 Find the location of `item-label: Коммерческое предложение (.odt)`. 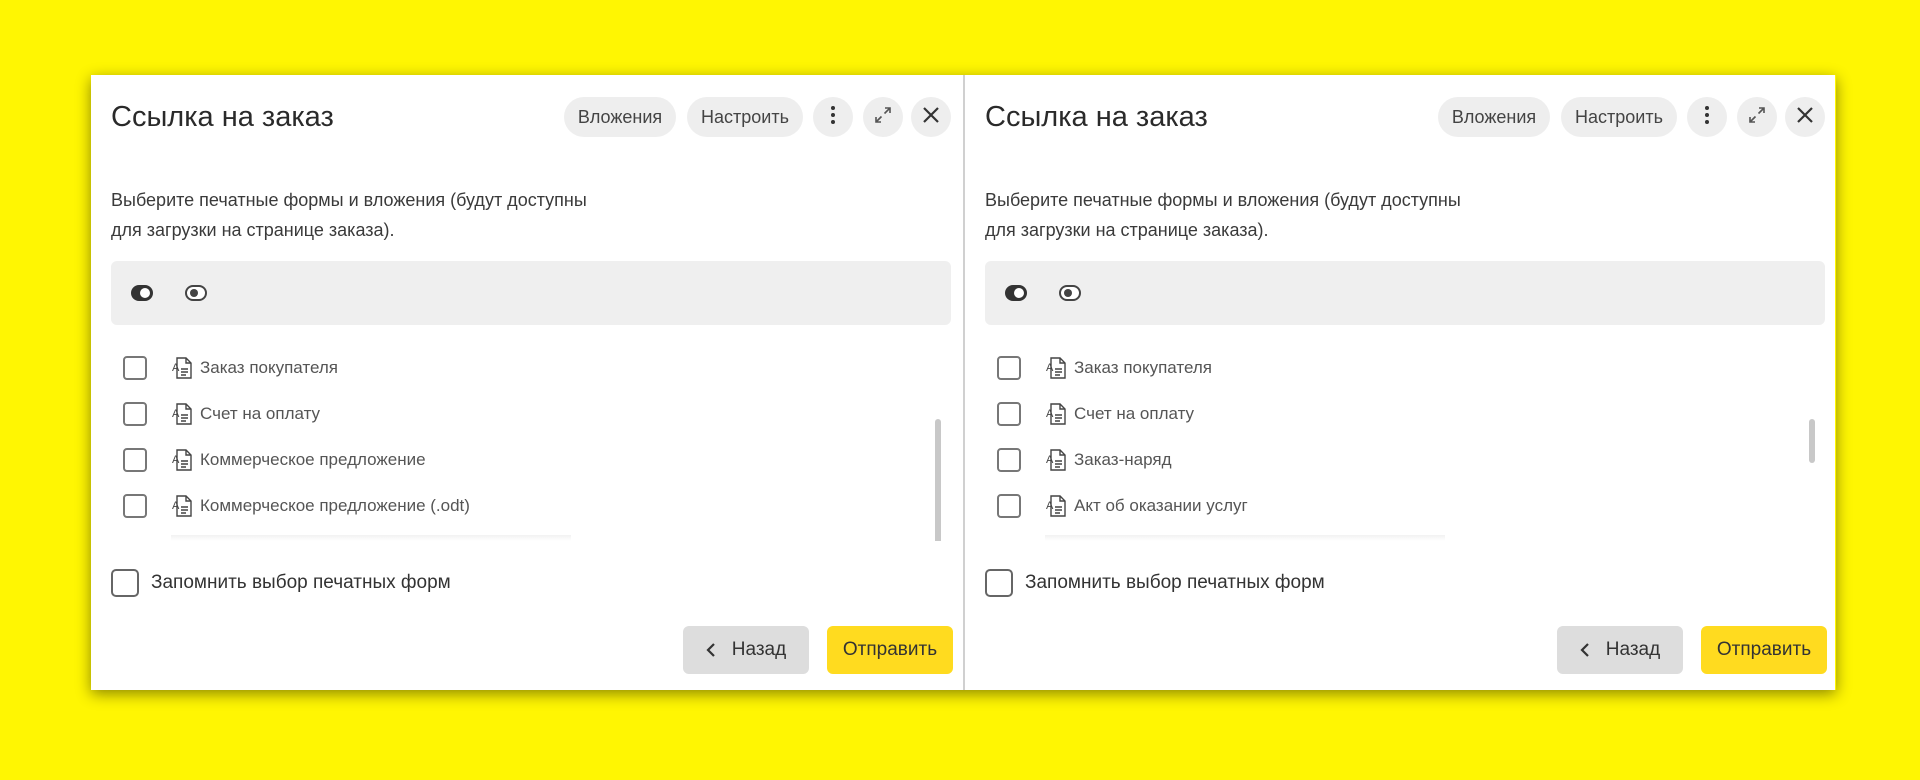

item-label: Коммерческое предложение (.odt) is located at coordinates (335, 505).